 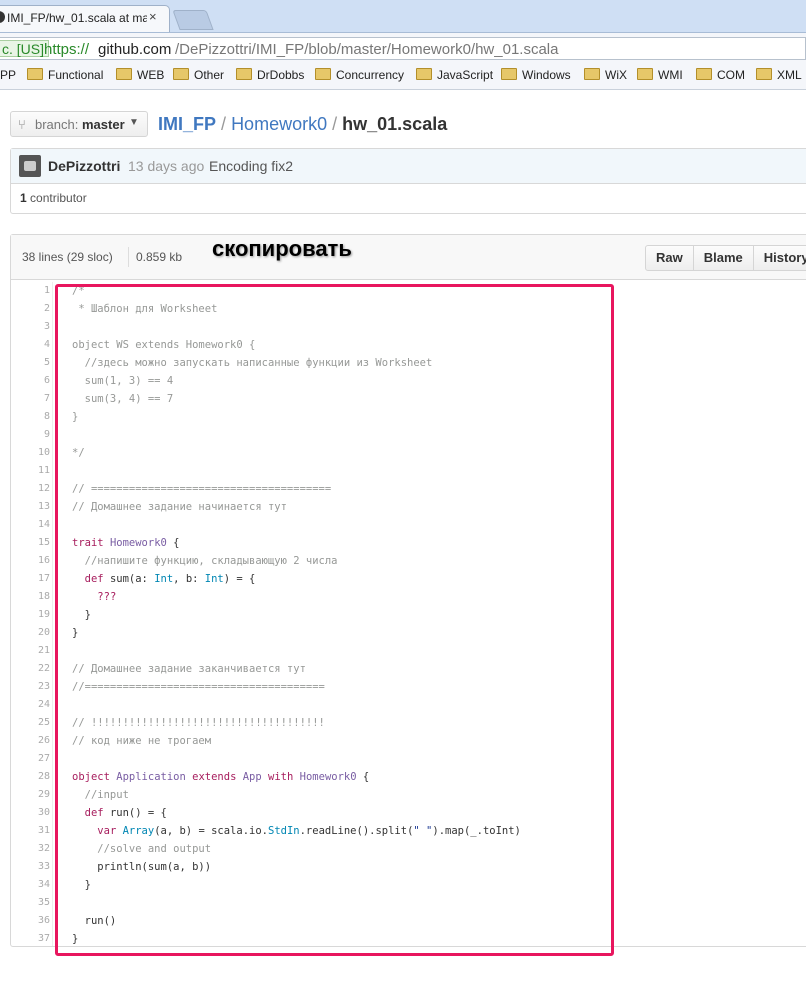 I want to click on divider, so click(x=128, y=257).